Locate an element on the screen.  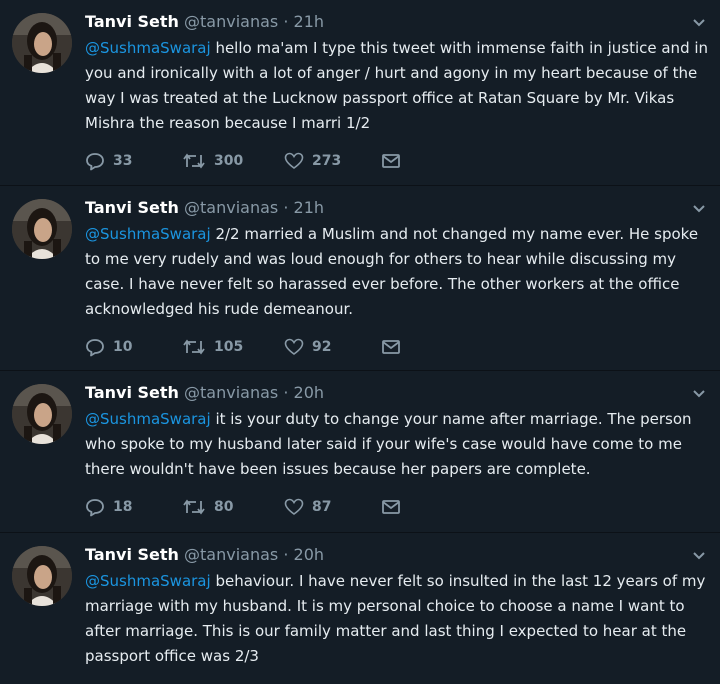
tweet-actions: 18 80 87 is located at coordinates (248, 507).